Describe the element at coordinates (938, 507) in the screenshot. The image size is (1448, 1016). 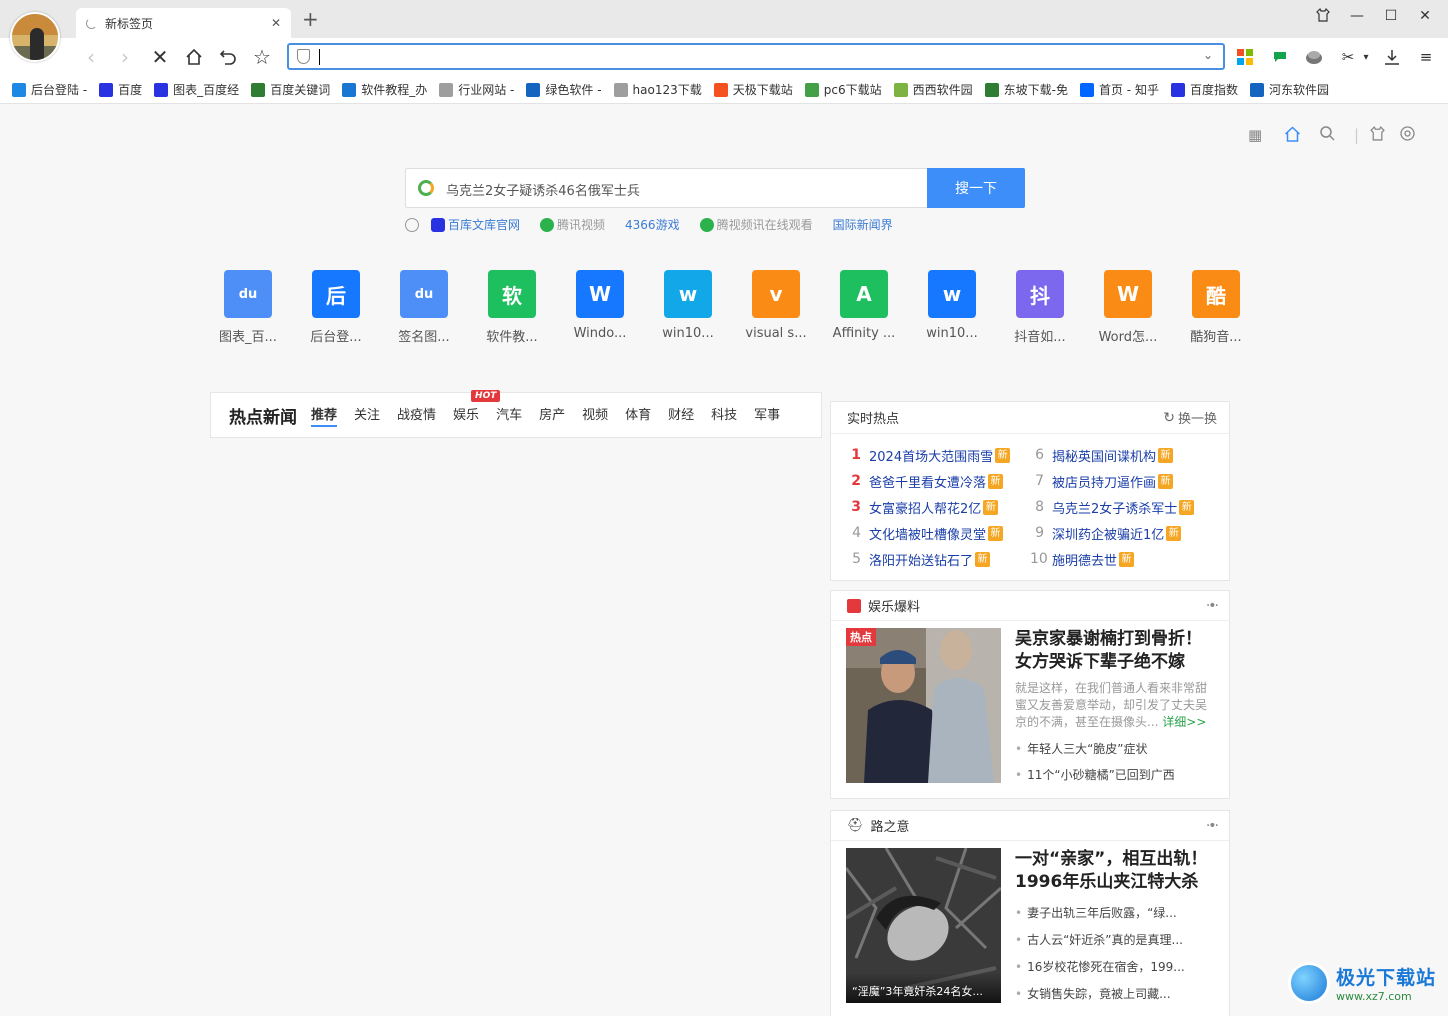
I see `hot-rank-item: 3 女富豪招人帮花2亿新` at that location.